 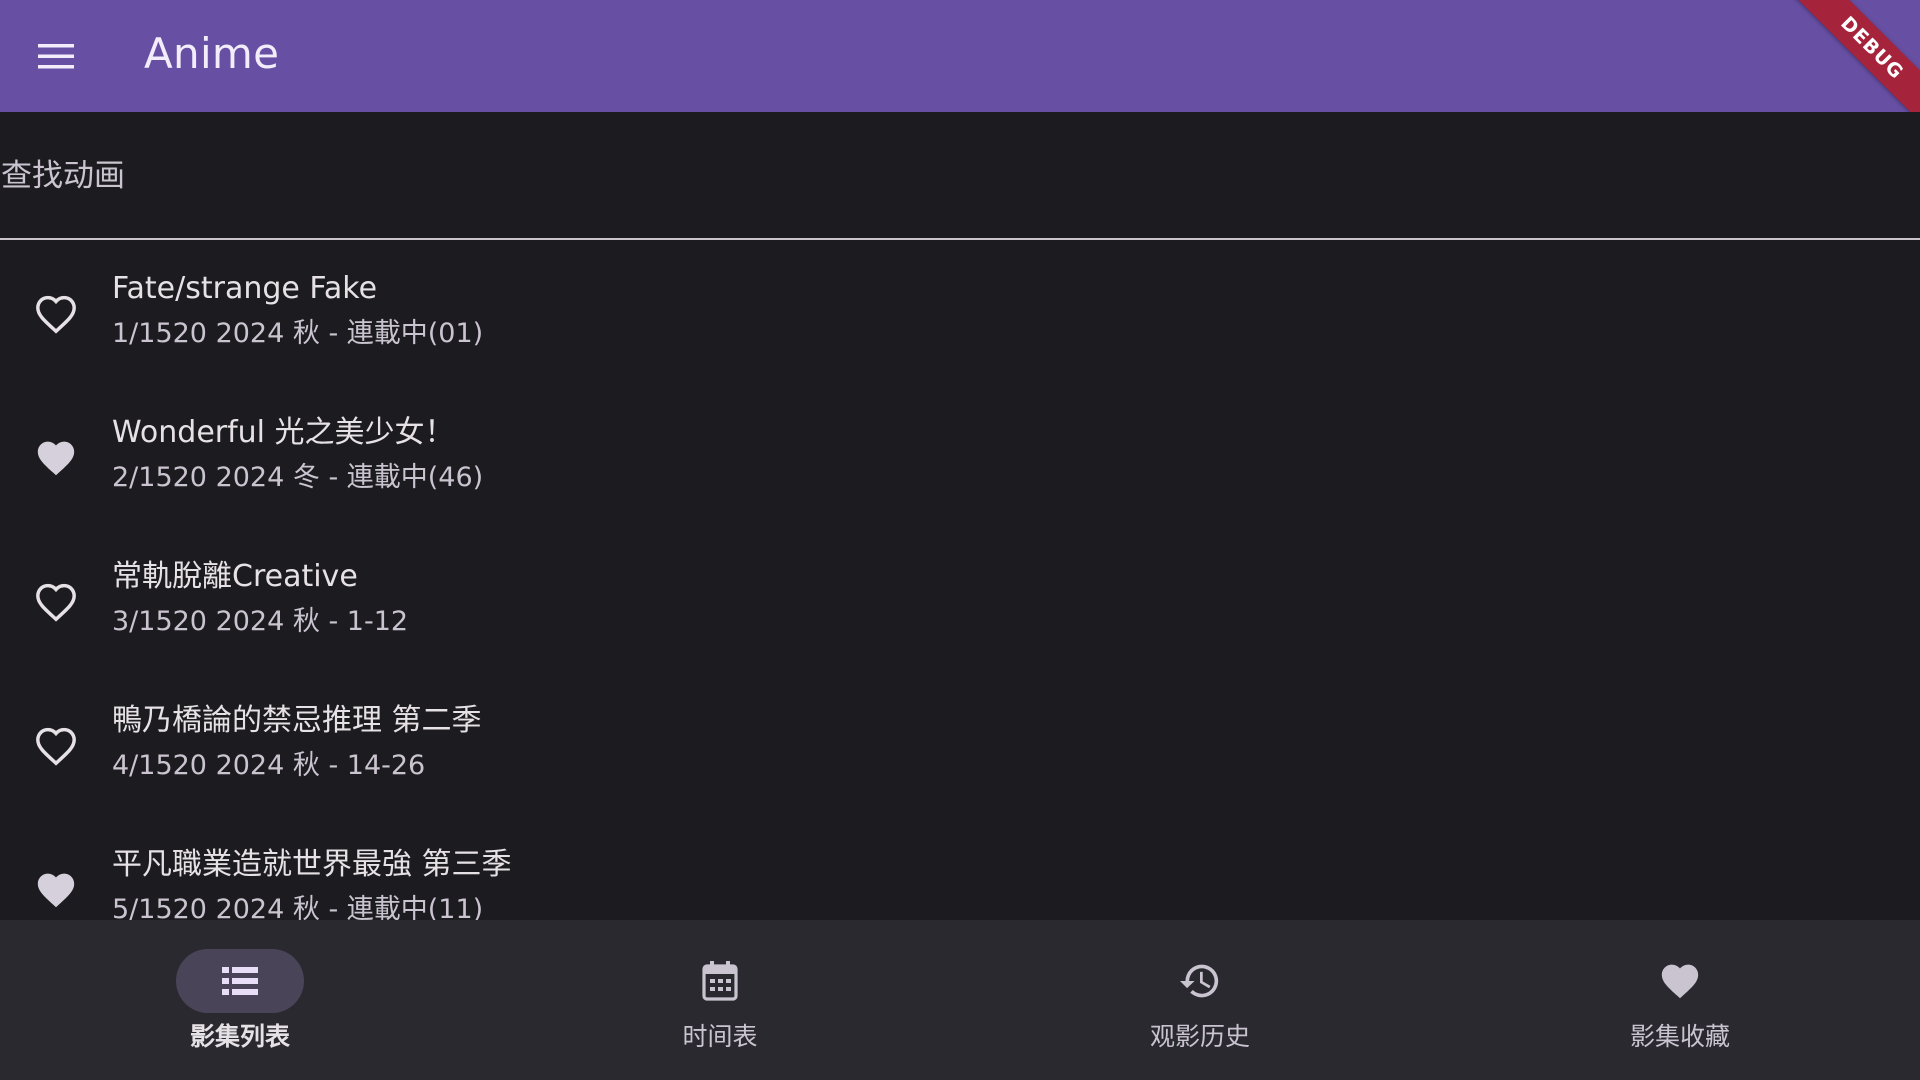 I want to click on debug-banner: DEBUG, so click(x=1850, y=56).